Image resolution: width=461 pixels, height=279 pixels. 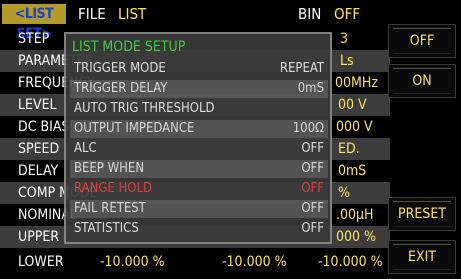 I want to click on param-label: UPPER, so click(x=39, y=237).